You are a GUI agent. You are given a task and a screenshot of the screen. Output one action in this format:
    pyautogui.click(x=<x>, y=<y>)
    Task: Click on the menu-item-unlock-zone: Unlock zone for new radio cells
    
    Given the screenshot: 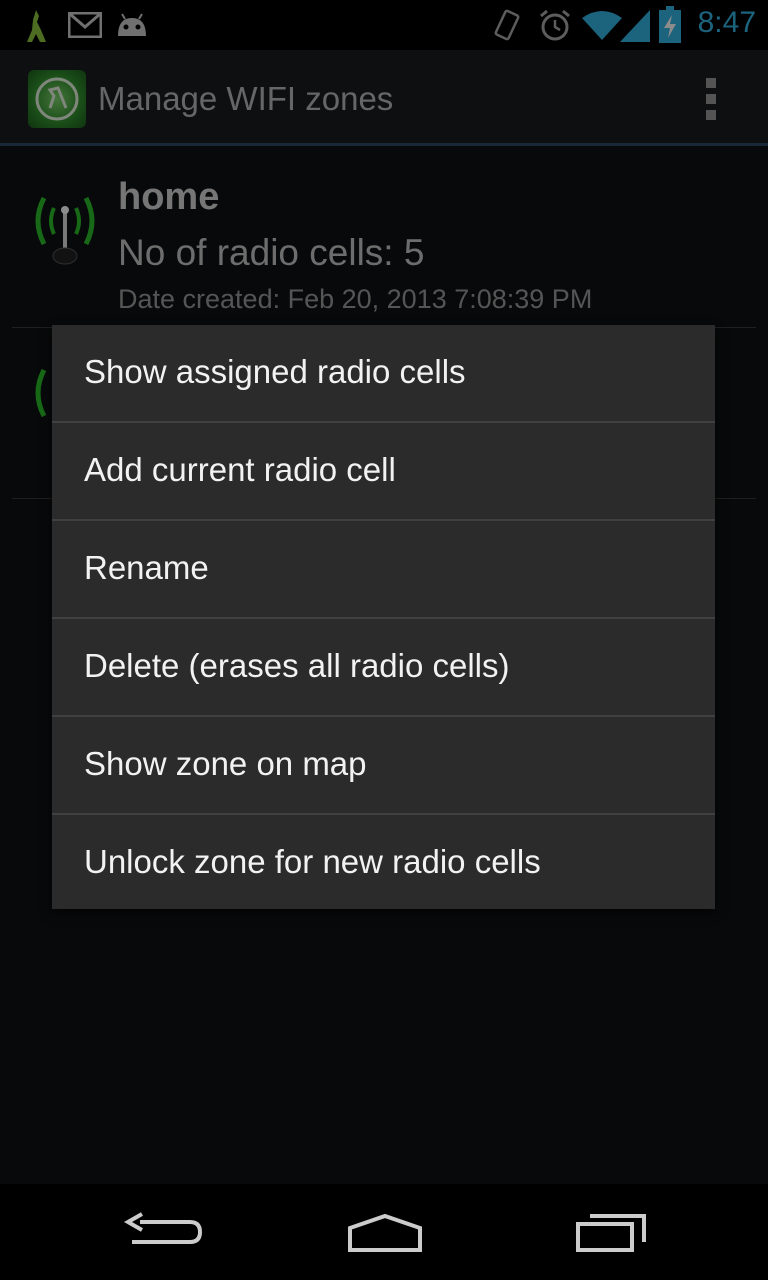 What is the action you would take?
    pyautogui.click(x=383, y=863)
    